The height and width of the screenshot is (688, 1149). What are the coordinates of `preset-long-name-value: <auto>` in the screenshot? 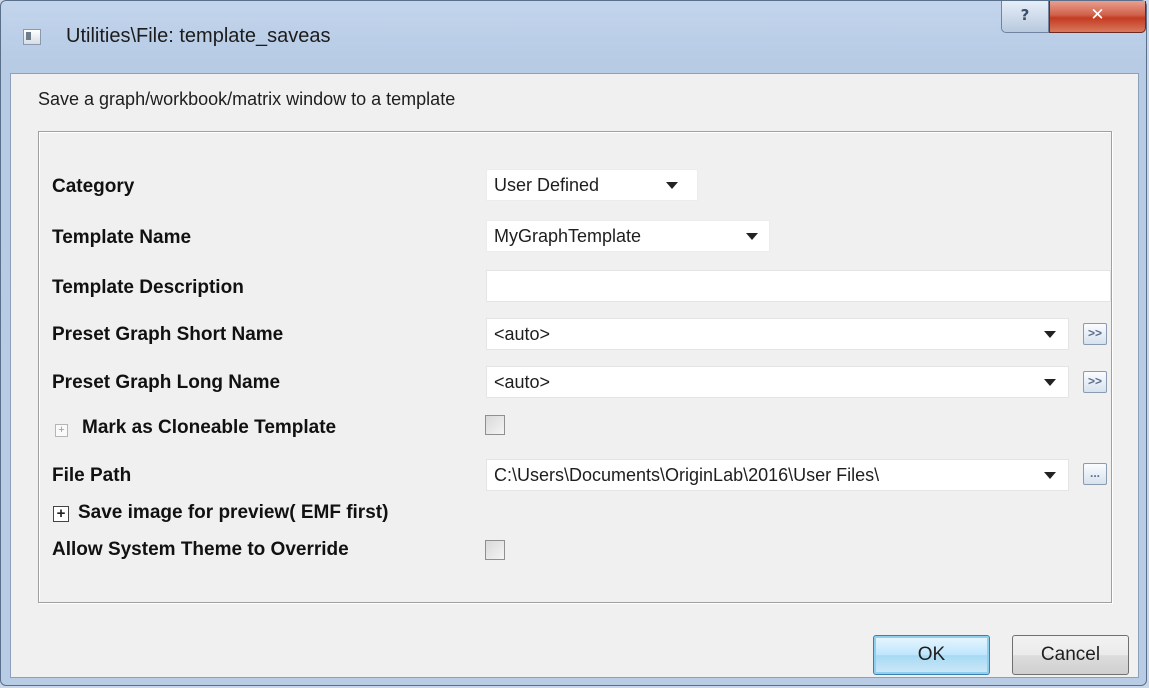 It's located at (522, 382).